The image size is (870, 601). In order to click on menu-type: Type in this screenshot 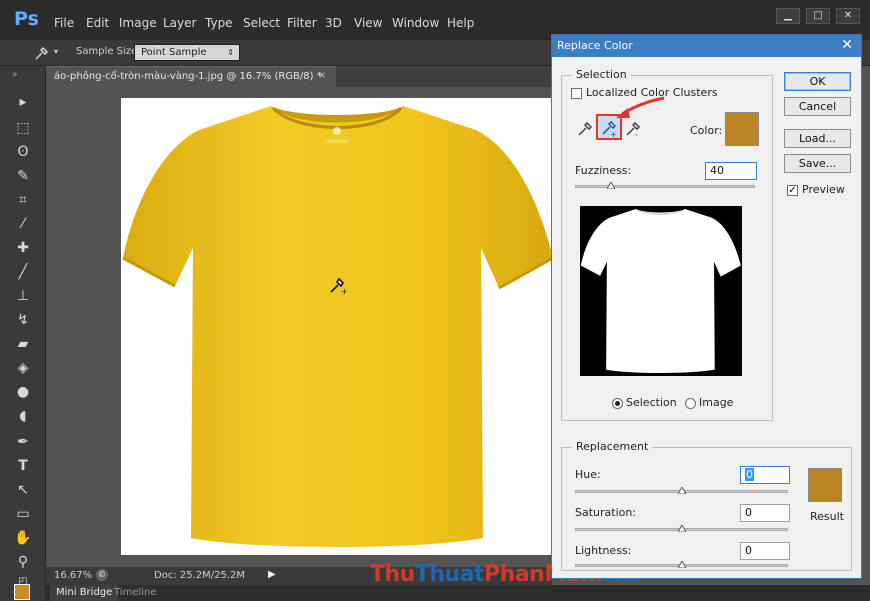, I will do `click(219, 23)`.